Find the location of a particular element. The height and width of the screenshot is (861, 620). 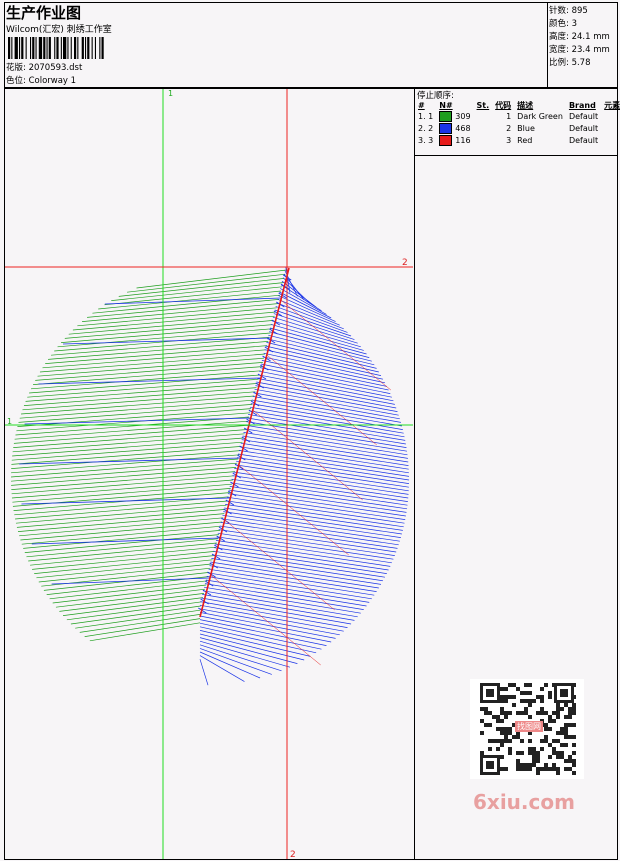

guide-label-red-bottom: 2 is located at coordinates (293, 854).